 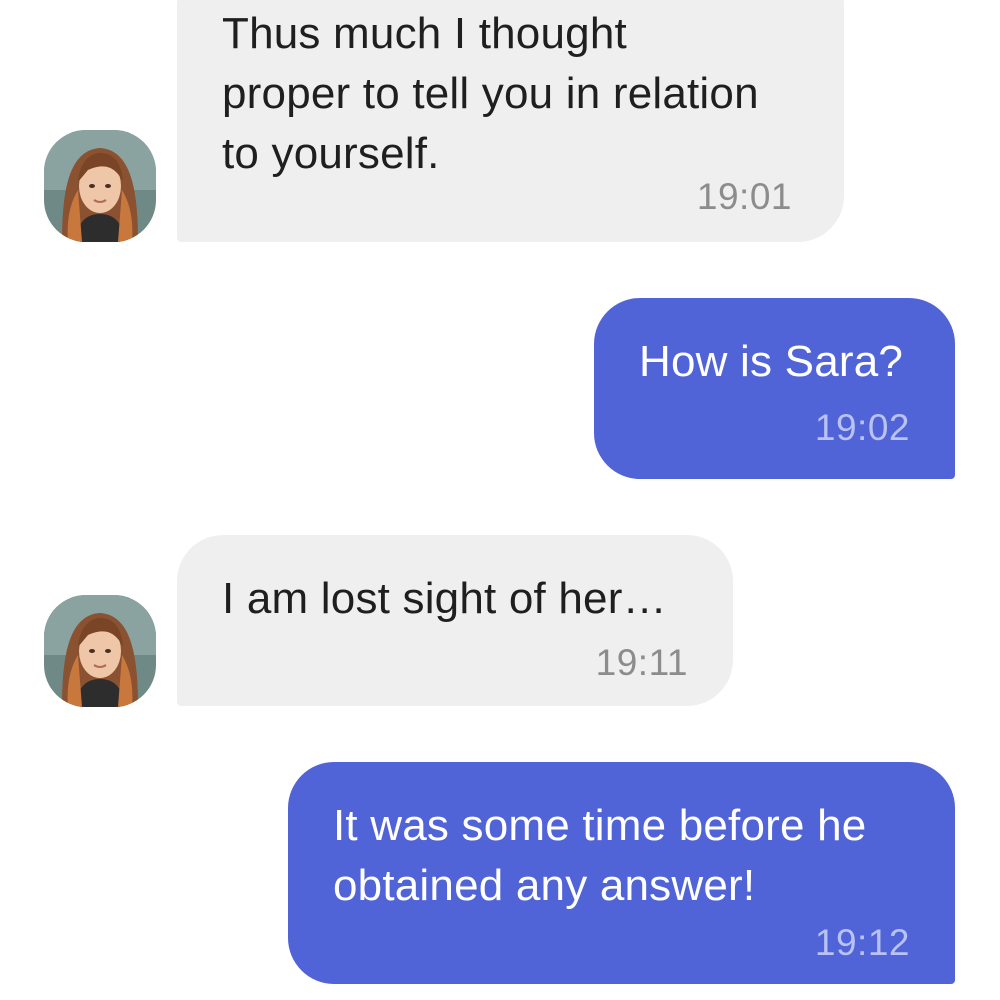 I want to click on message-timestamp: 19:12, so click(x=862, y=942).